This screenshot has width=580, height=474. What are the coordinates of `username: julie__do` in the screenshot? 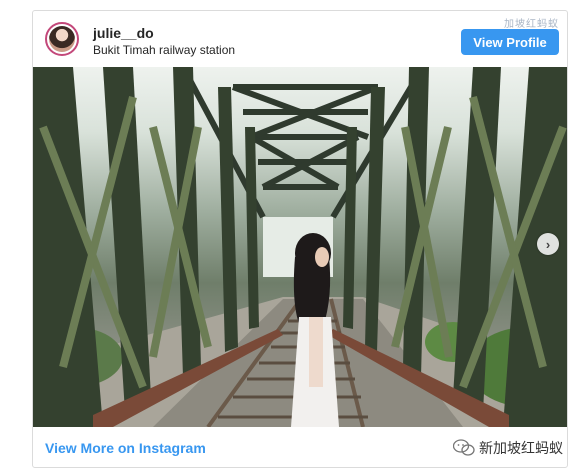 It's located at (123, 33).